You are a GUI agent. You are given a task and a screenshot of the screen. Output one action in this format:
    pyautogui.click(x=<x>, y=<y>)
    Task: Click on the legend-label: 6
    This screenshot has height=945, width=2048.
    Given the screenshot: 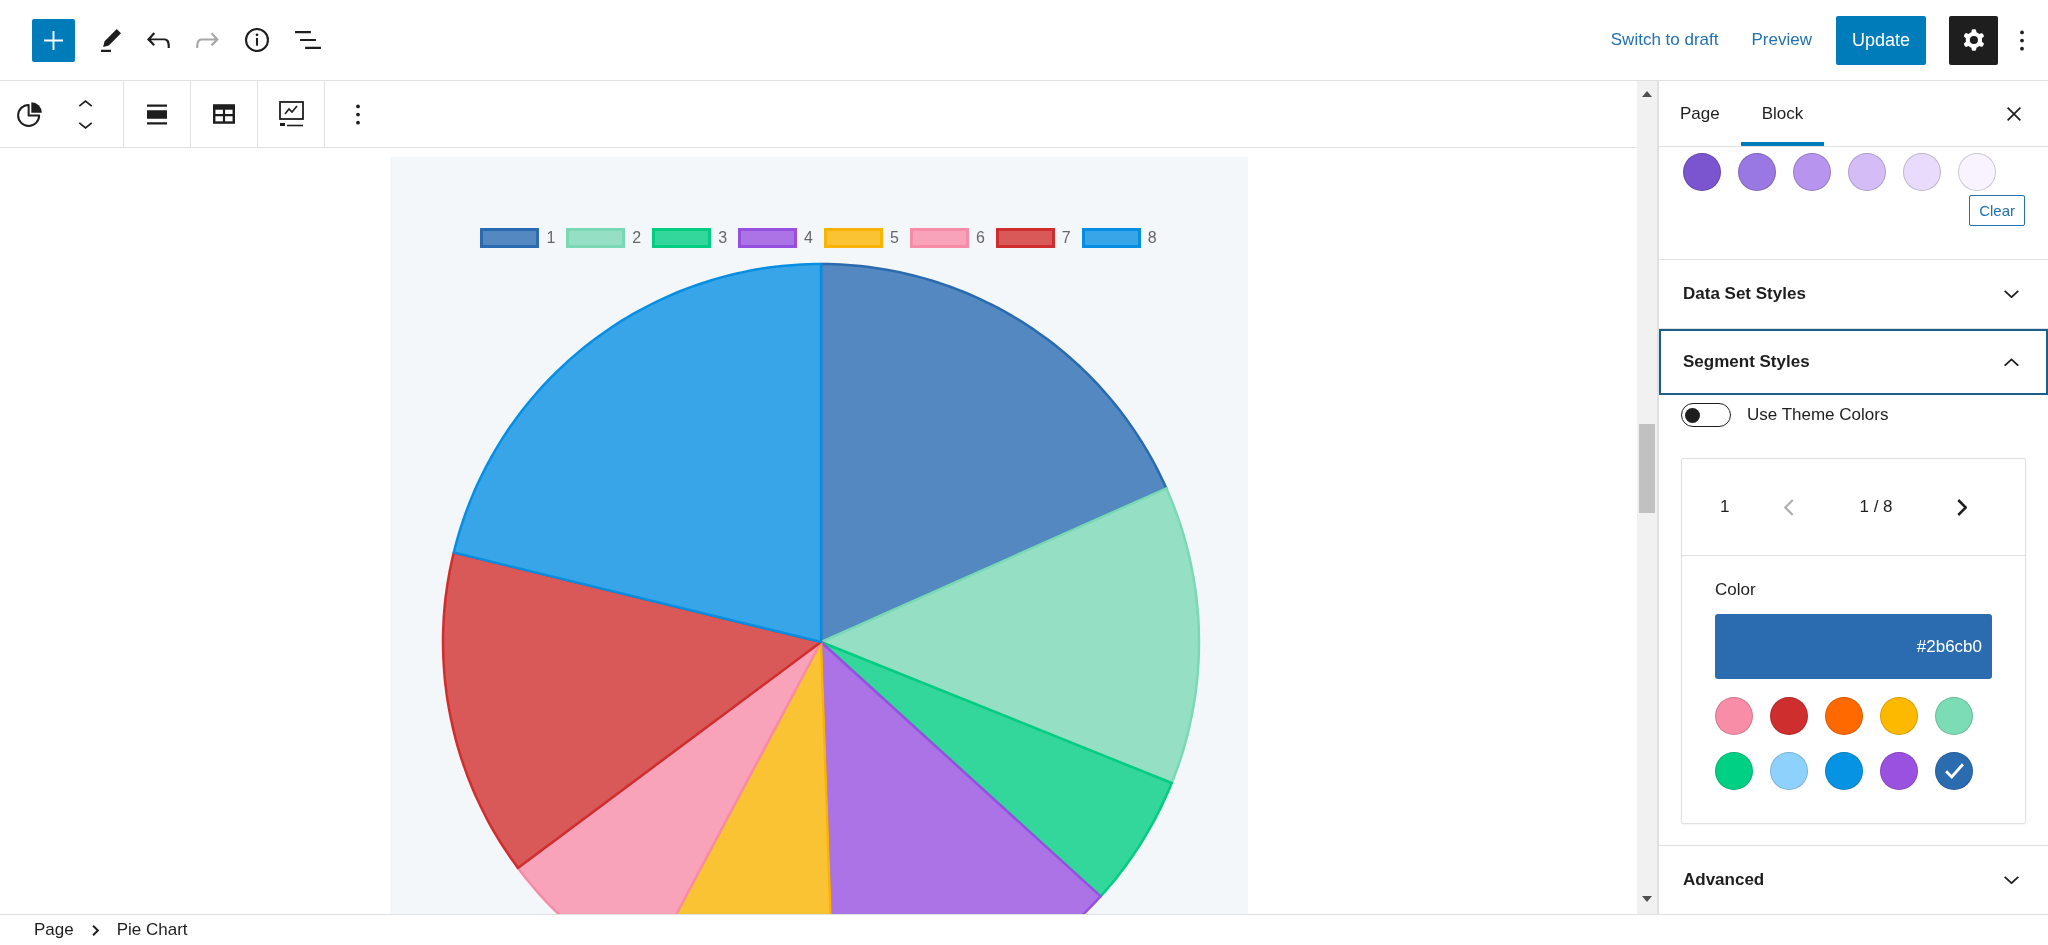 What is the action you would take?
    pyautogui.click(x=980, y=238)
    